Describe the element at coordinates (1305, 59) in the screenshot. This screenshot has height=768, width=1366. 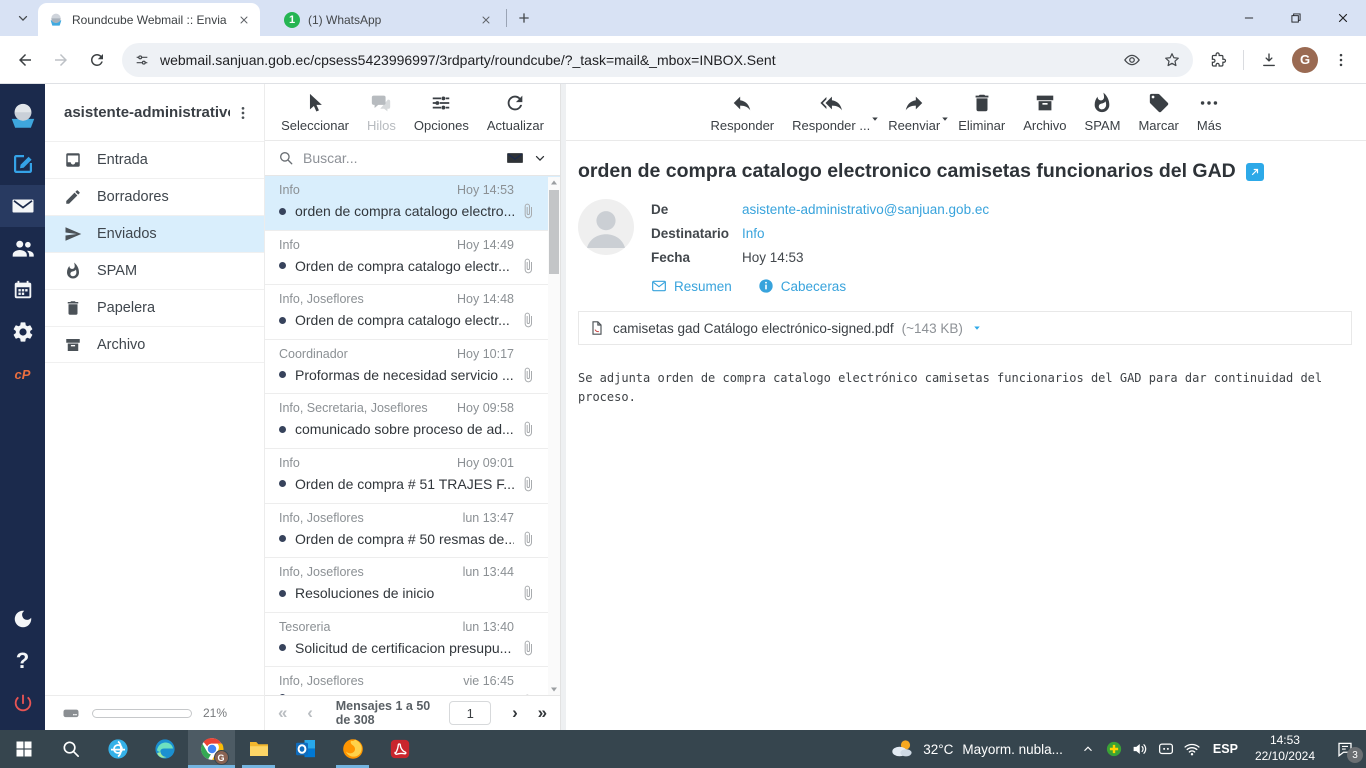
I see `profile-button: G` at that location.